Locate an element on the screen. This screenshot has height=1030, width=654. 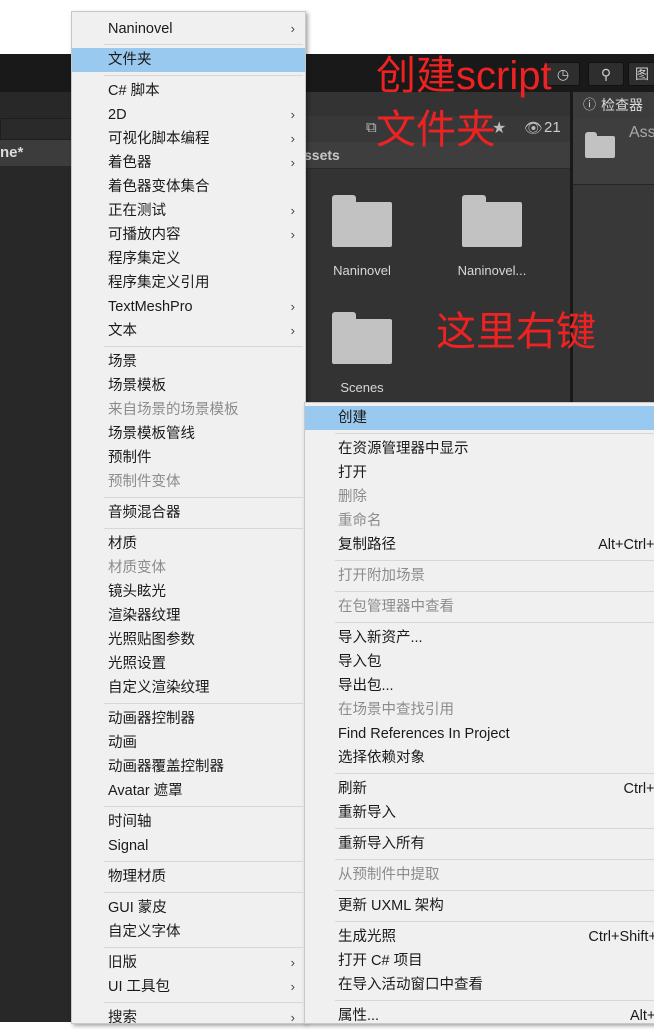
menu-item: 来自场景的场景模板 is located at coordinates (188, 410).